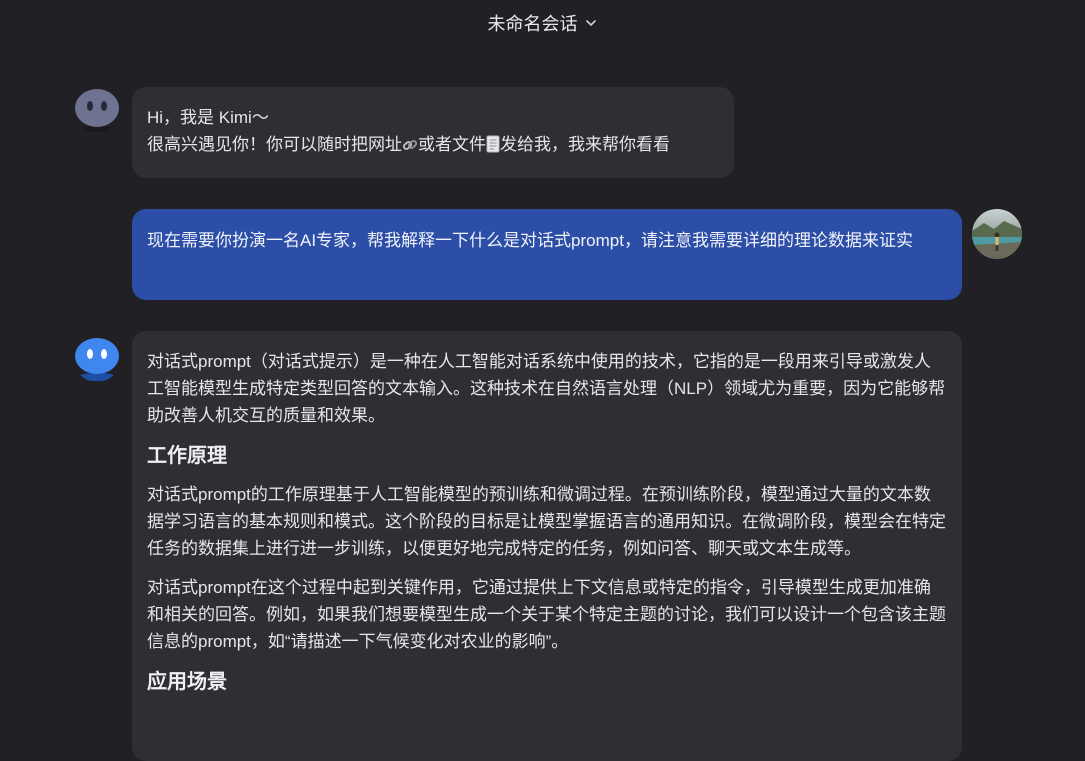  Describe the element at coordinates (590, 23) in the screenshot. I see `chevron-down-icon` at that location.